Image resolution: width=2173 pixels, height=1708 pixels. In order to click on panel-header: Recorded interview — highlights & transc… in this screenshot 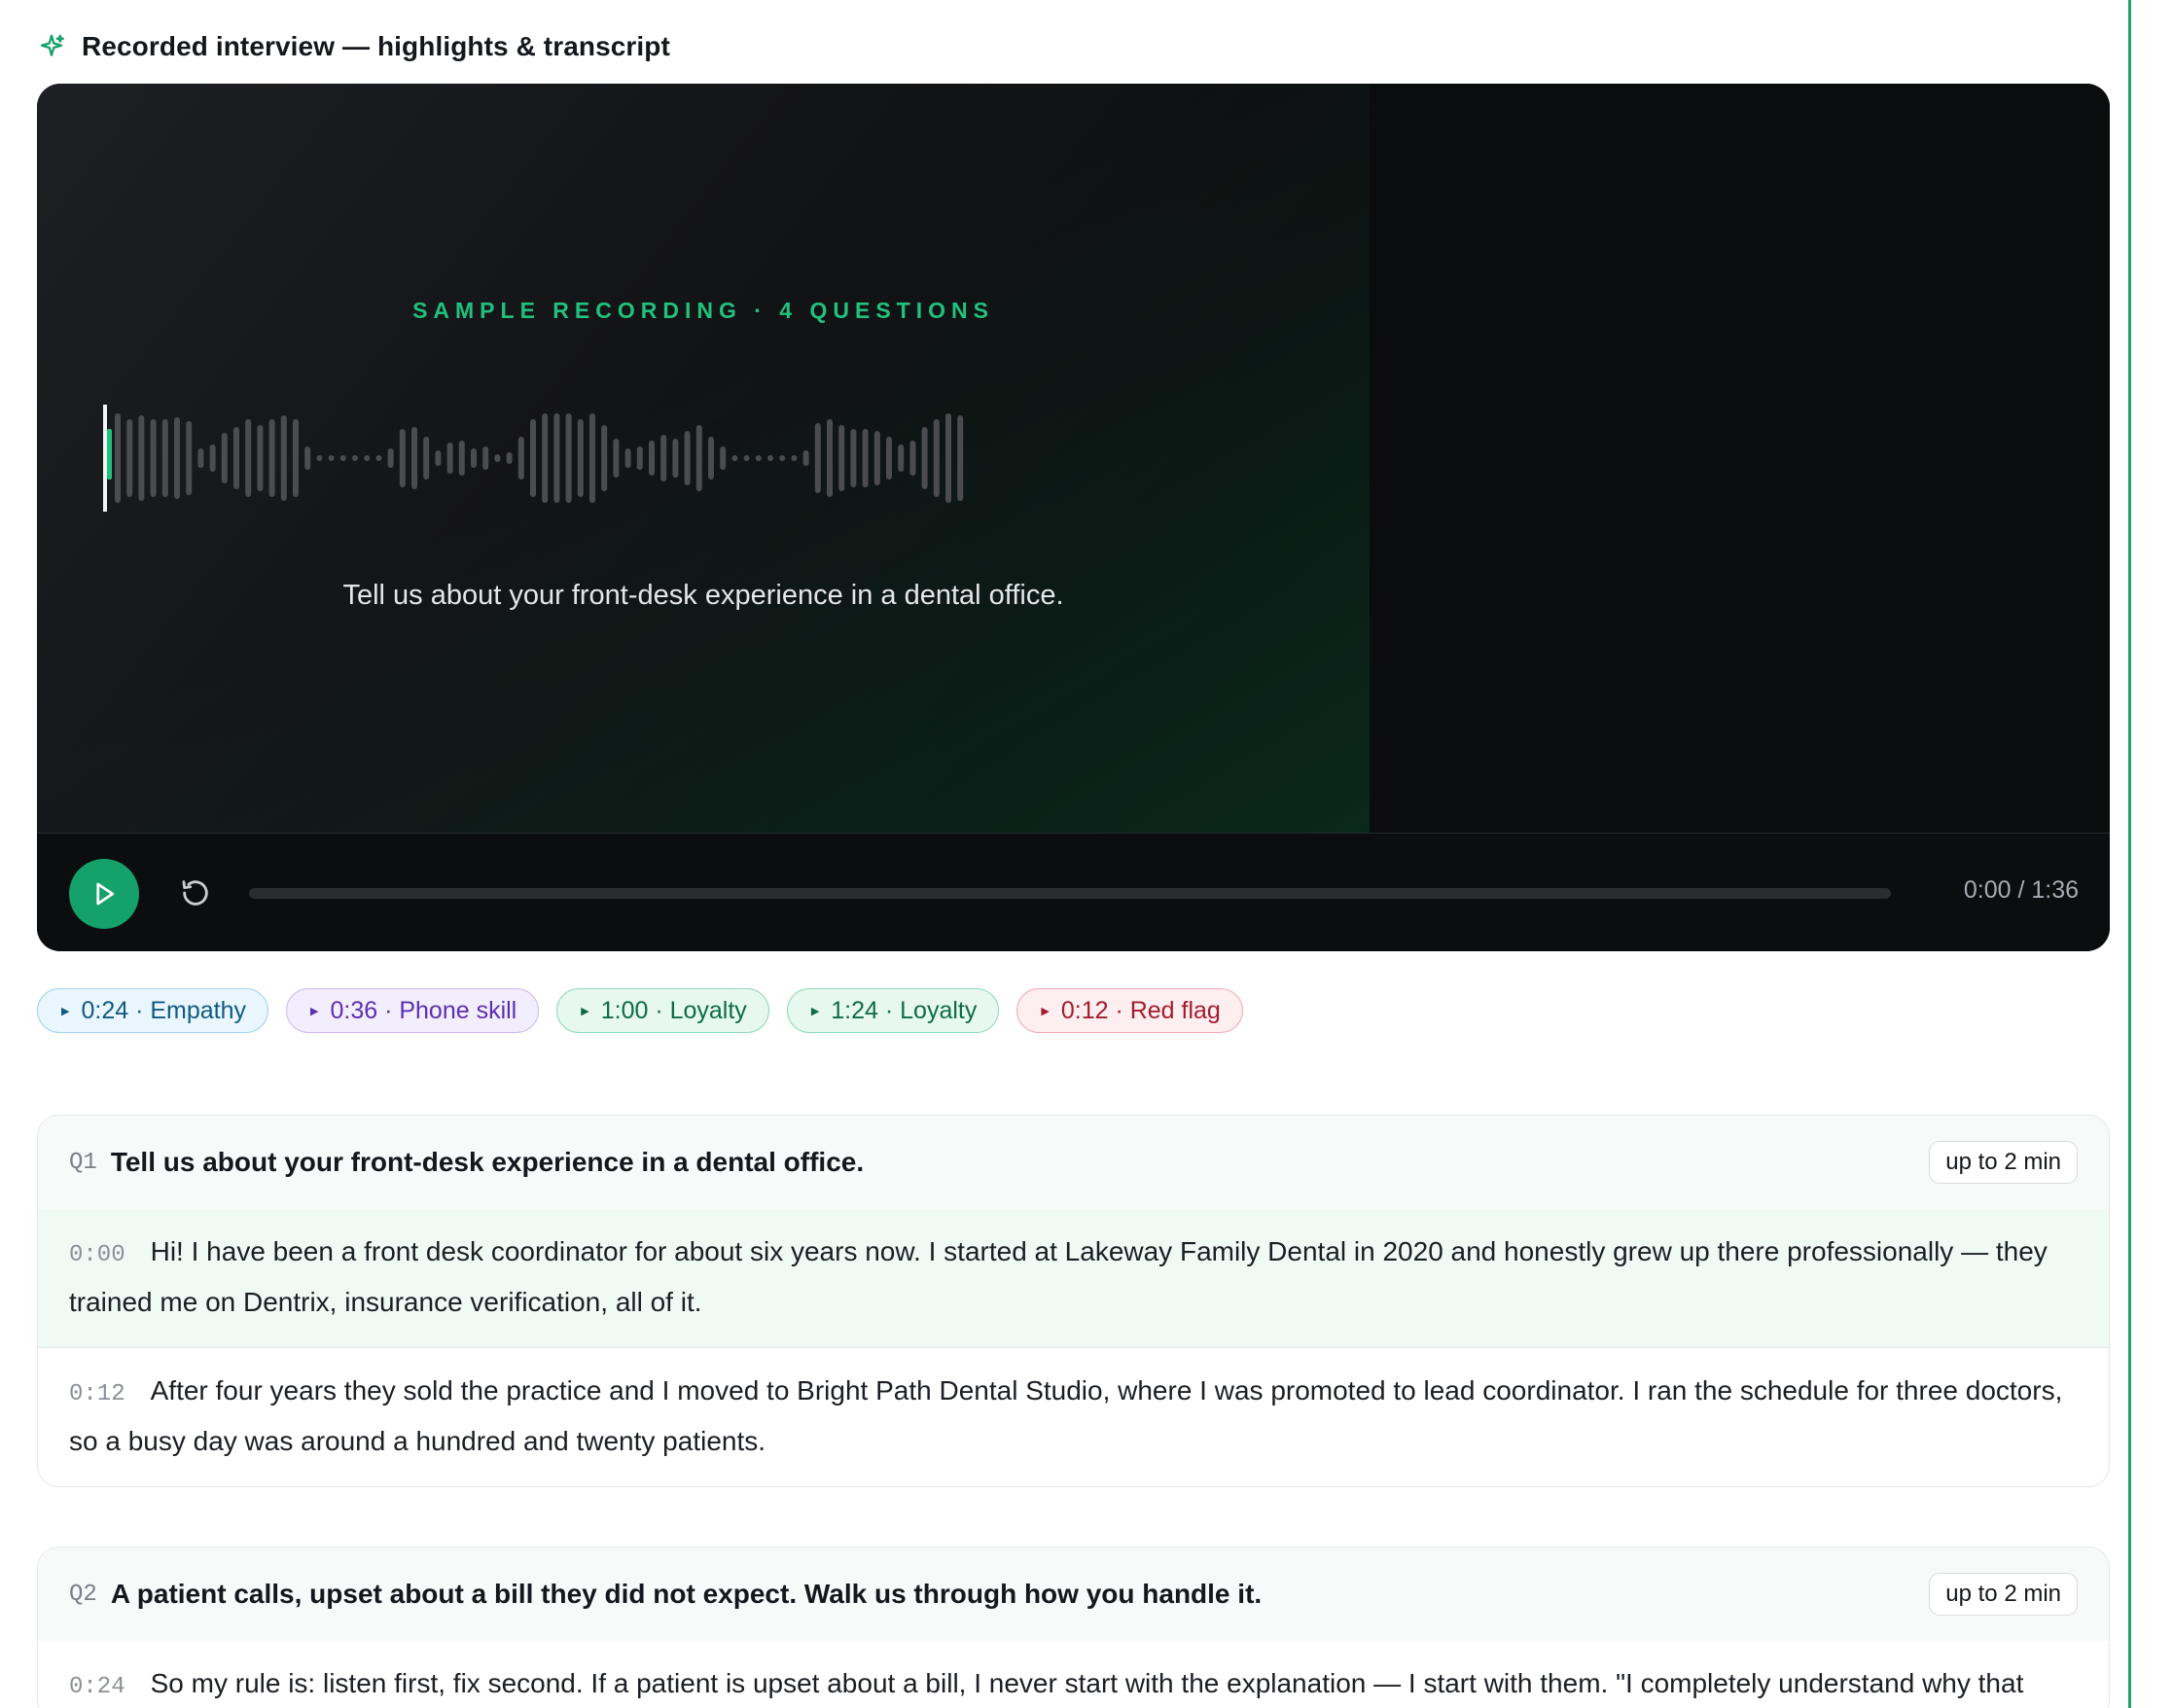, I will do `click(353, 47)`.